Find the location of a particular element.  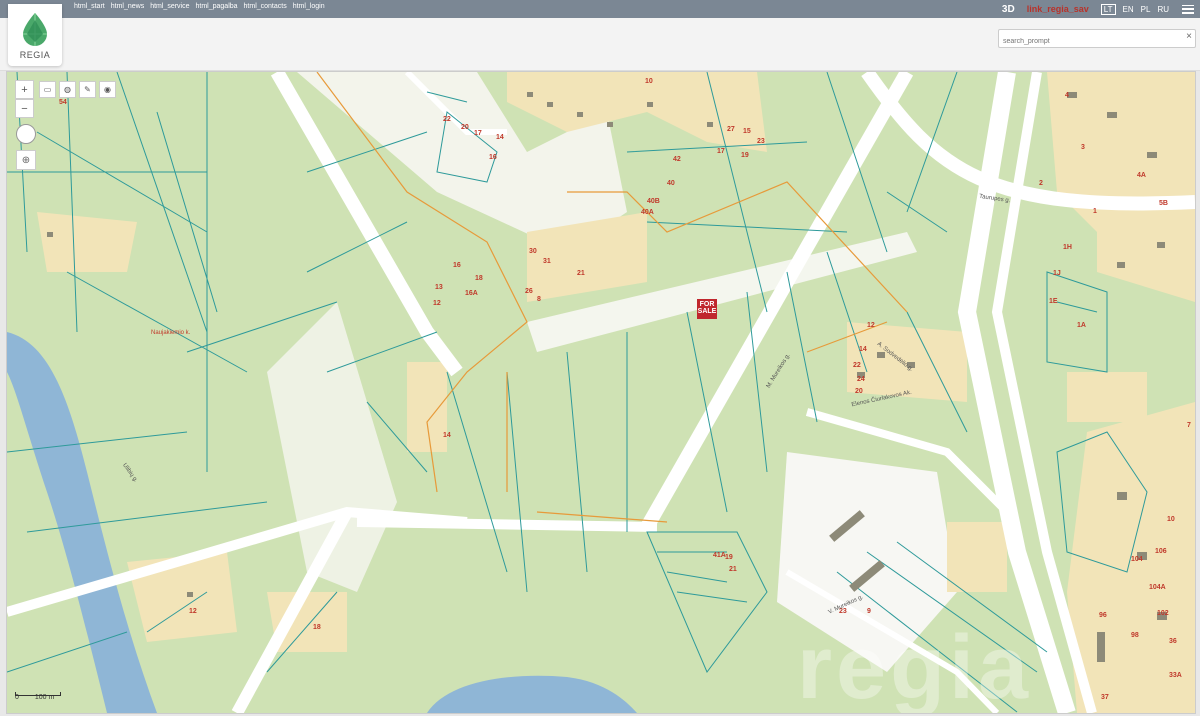

logo-text: REGIA is located at coordinates (35, 55).